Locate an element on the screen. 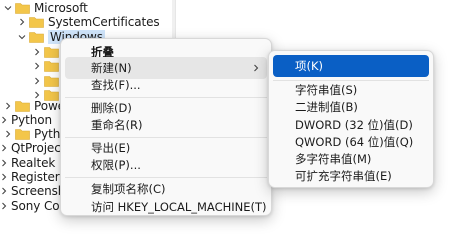 This screenshot has width=450, height=240. tree-item-label: SystemCertificates is located at coordinates (104, 21).